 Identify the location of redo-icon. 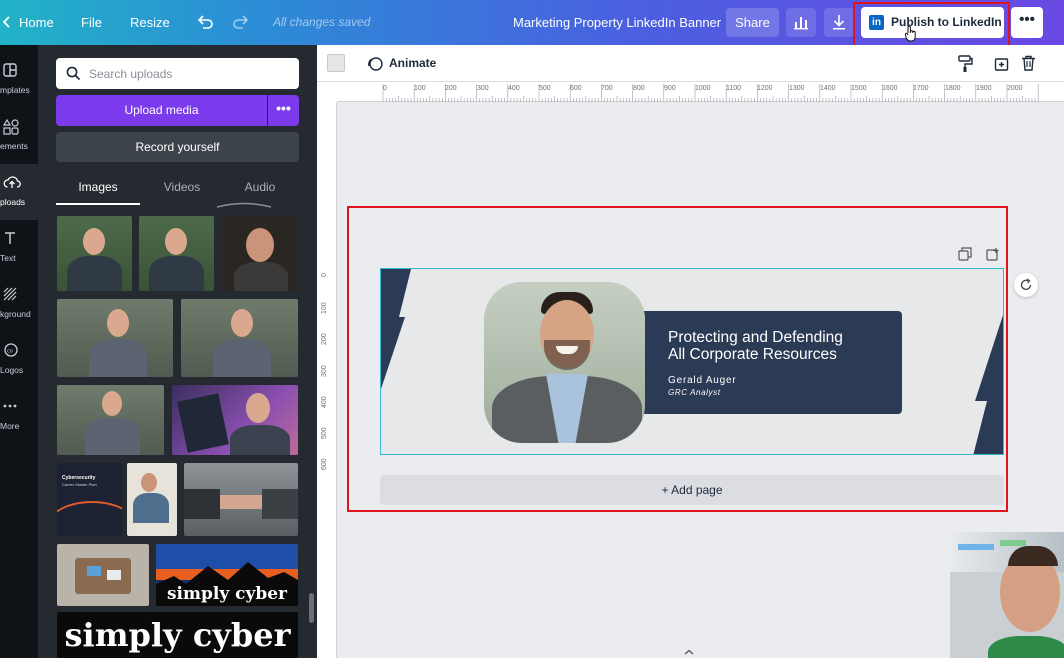
(241, 22).